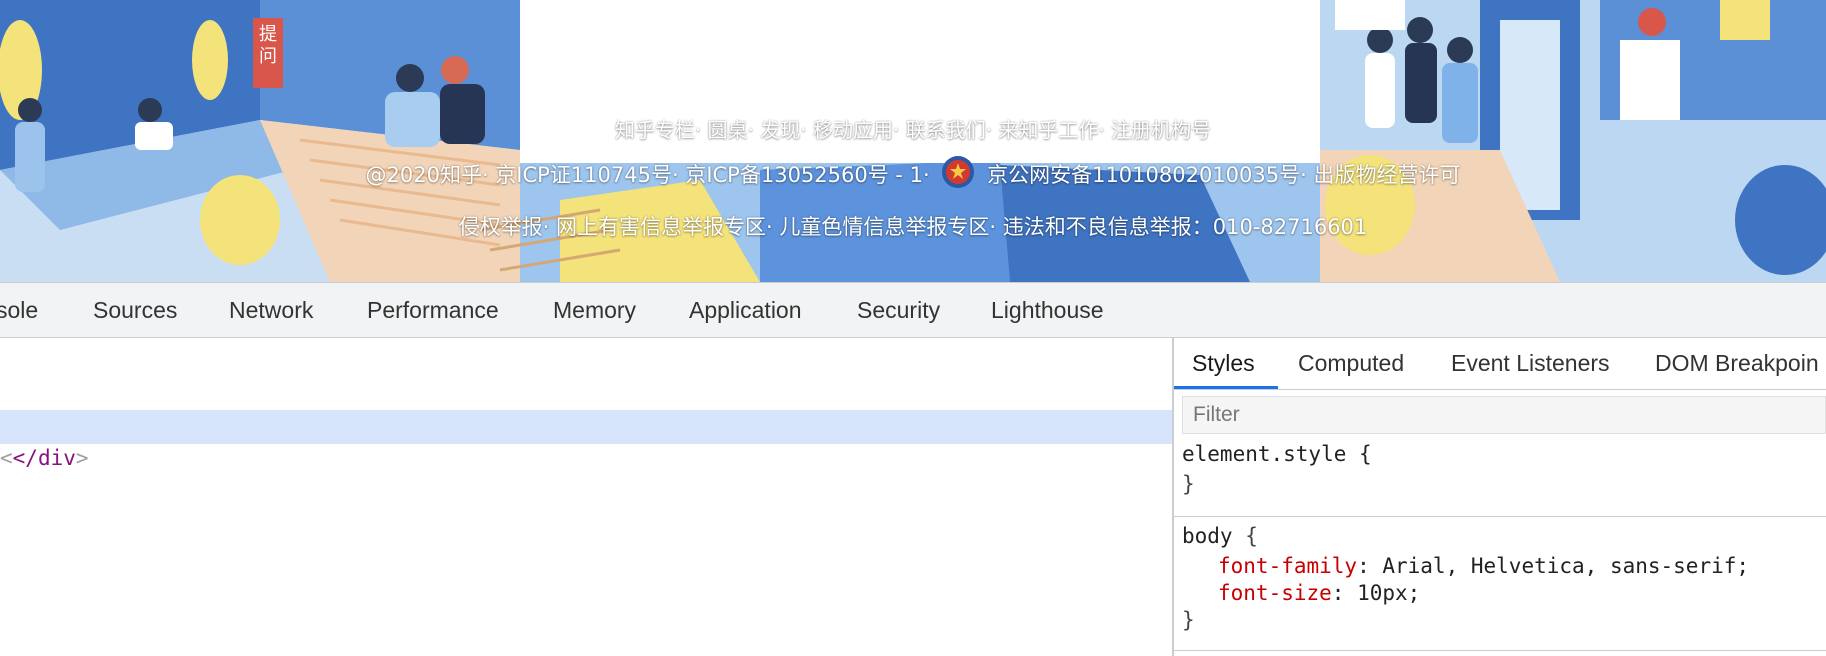 The height and width of the screenshot is (656, 1826). Describe the element at coordinates (19, 310) in the screenshot. I see `tab-console: sole` at that location.